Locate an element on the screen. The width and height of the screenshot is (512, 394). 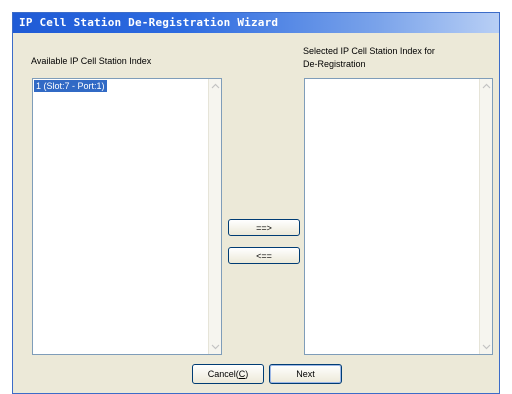
cancel-label-prefix: Cancel( is located at coordinates (223, 374).